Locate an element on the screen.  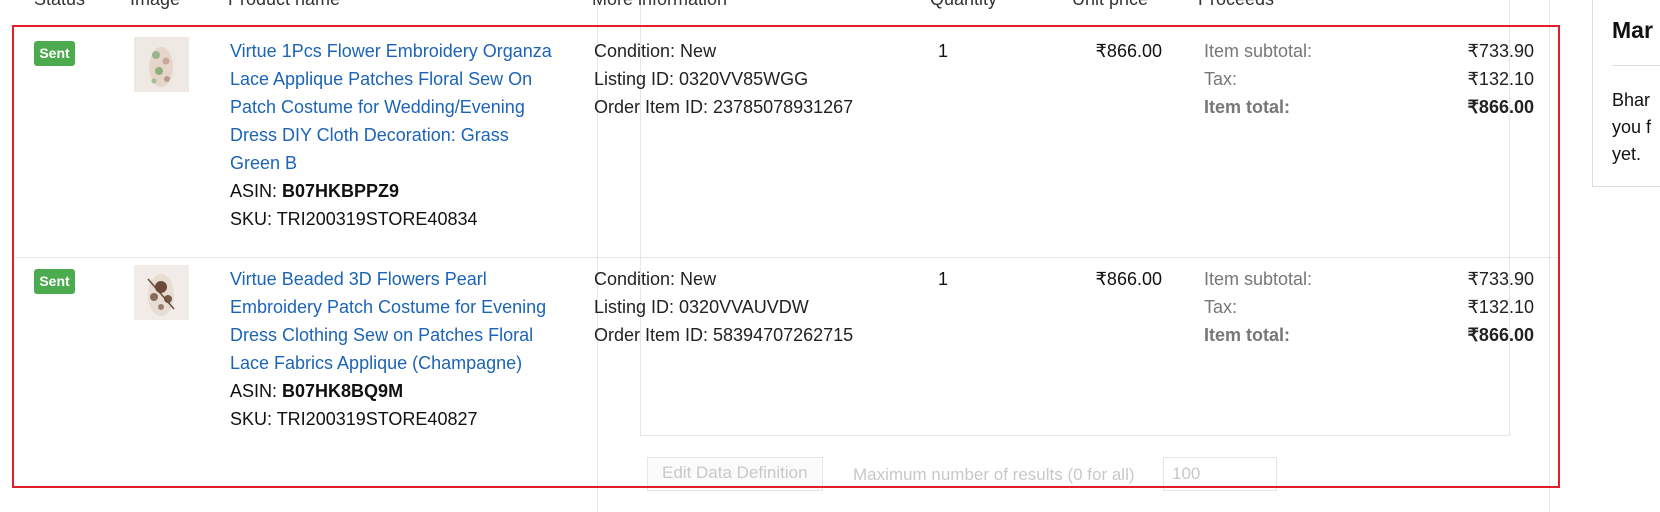
sku-line: SKU: TRI200319STORE40827 is located at coordinates (354, 419).